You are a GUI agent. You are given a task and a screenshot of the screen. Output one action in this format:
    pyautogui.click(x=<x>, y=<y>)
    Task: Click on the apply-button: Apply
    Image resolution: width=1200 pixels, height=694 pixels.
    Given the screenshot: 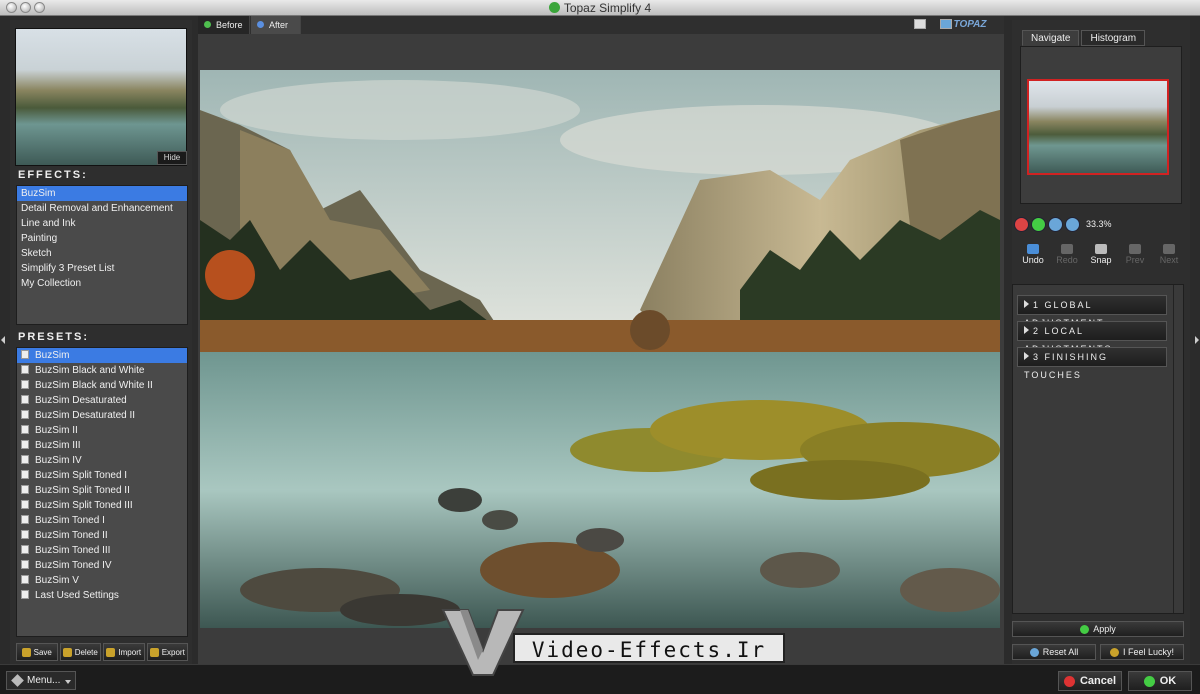 What is the action you would take?
    pyautogui.click(x=1098, y=629)
    